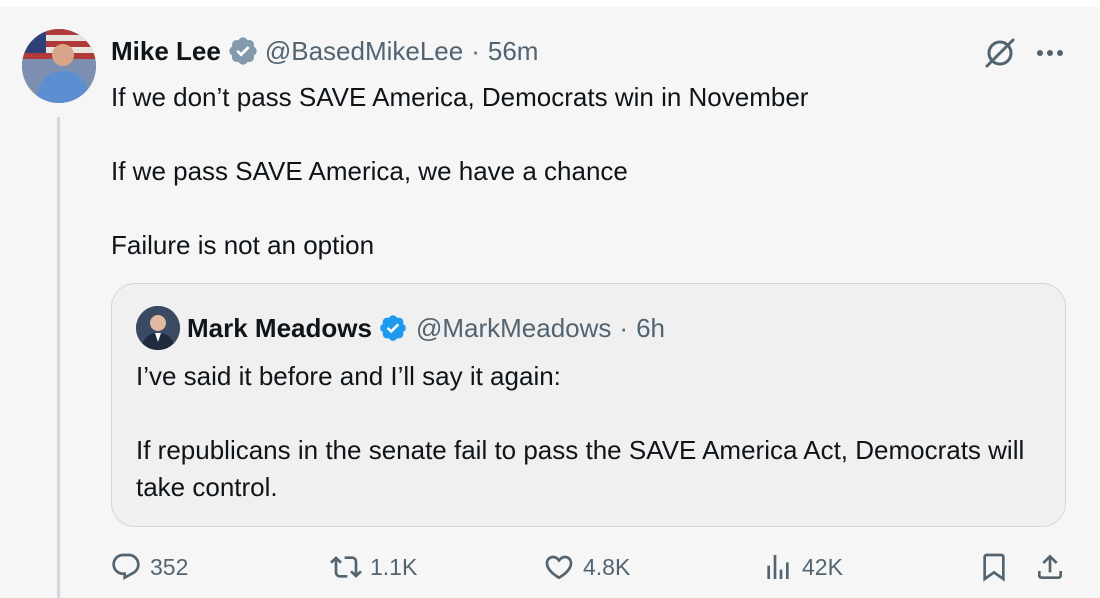 This screenshot has width=1100, height=598. I want to click on repost-button: 1.1K, so click(373, 567).